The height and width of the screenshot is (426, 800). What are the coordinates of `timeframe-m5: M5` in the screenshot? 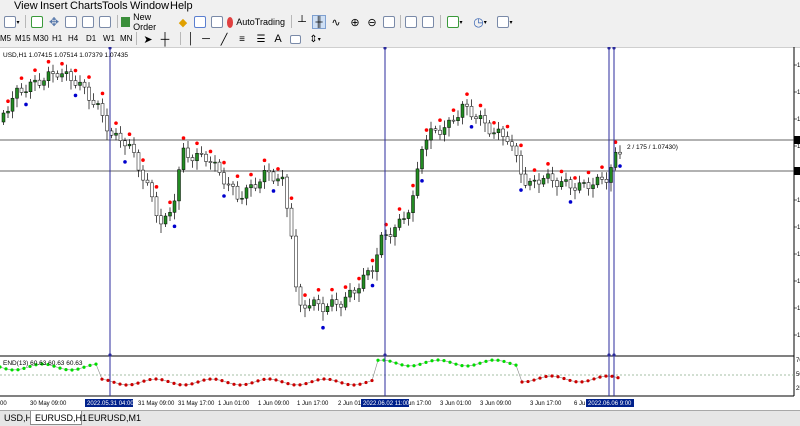 It's located at (5, 38).